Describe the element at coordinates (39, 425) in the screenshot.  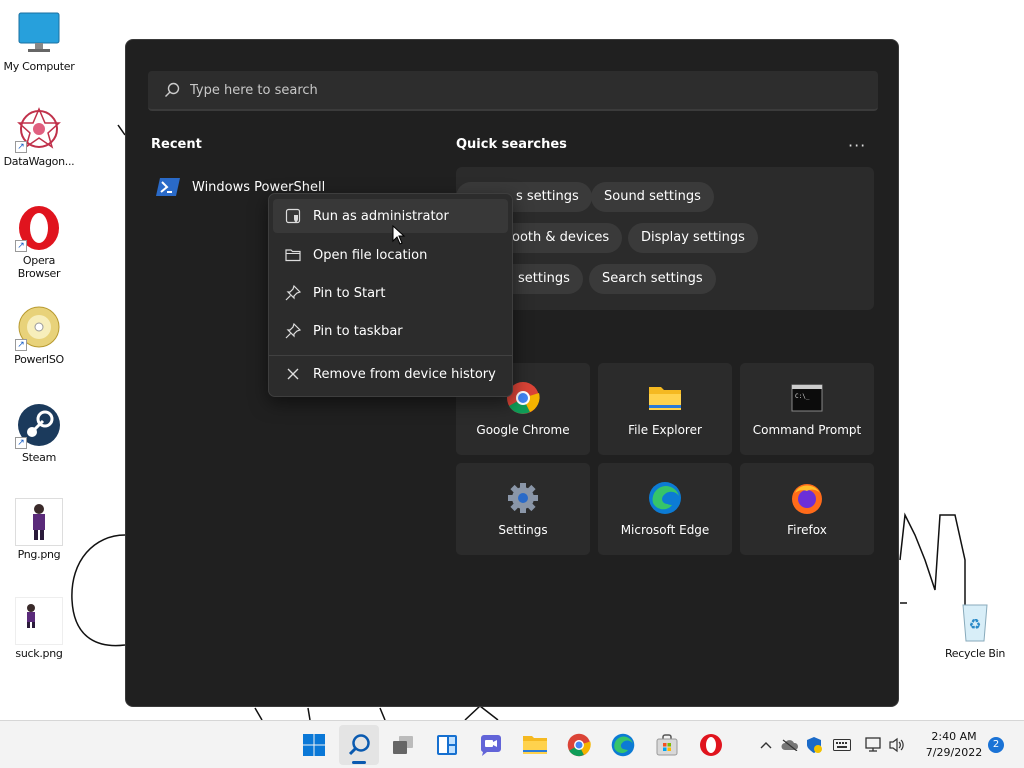
I see `steam-icon: ↗` at that location.